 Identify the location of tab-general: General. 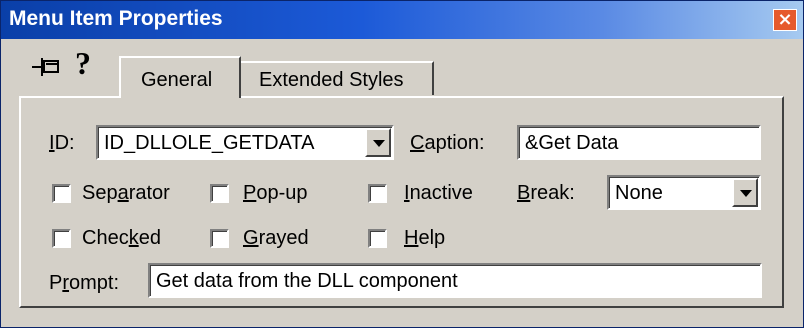
(180, 77).